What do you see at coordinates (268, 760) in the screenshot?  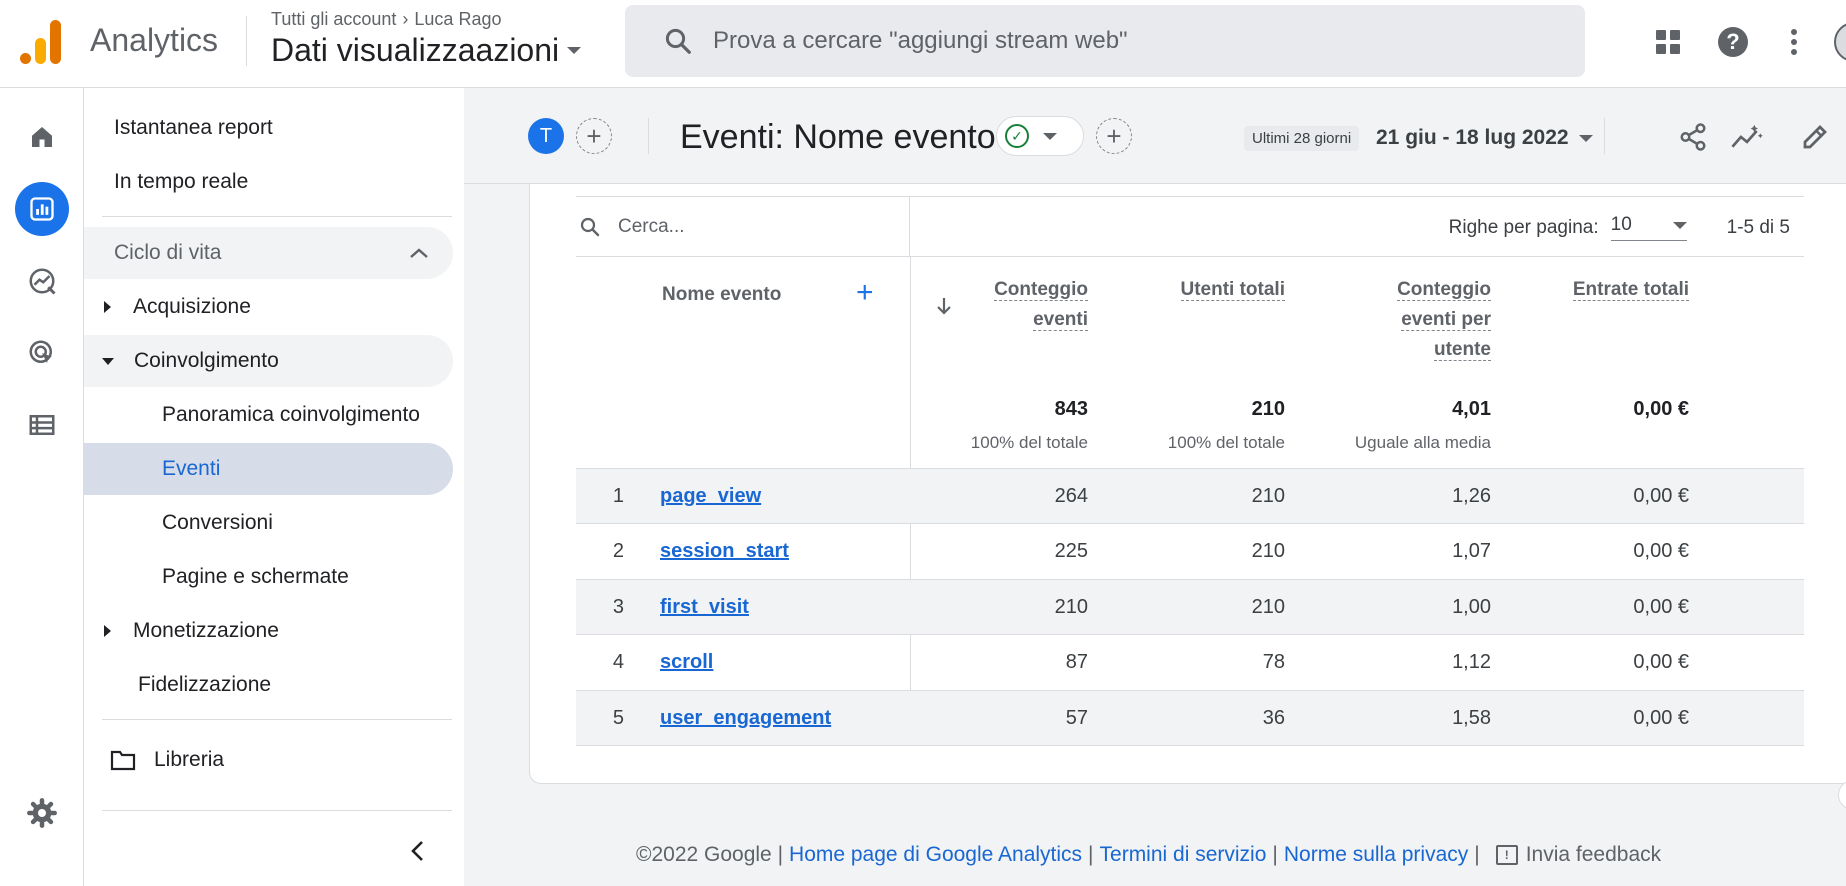 I see `nav-item-library: Libreria` at bounding box center [268, 760].